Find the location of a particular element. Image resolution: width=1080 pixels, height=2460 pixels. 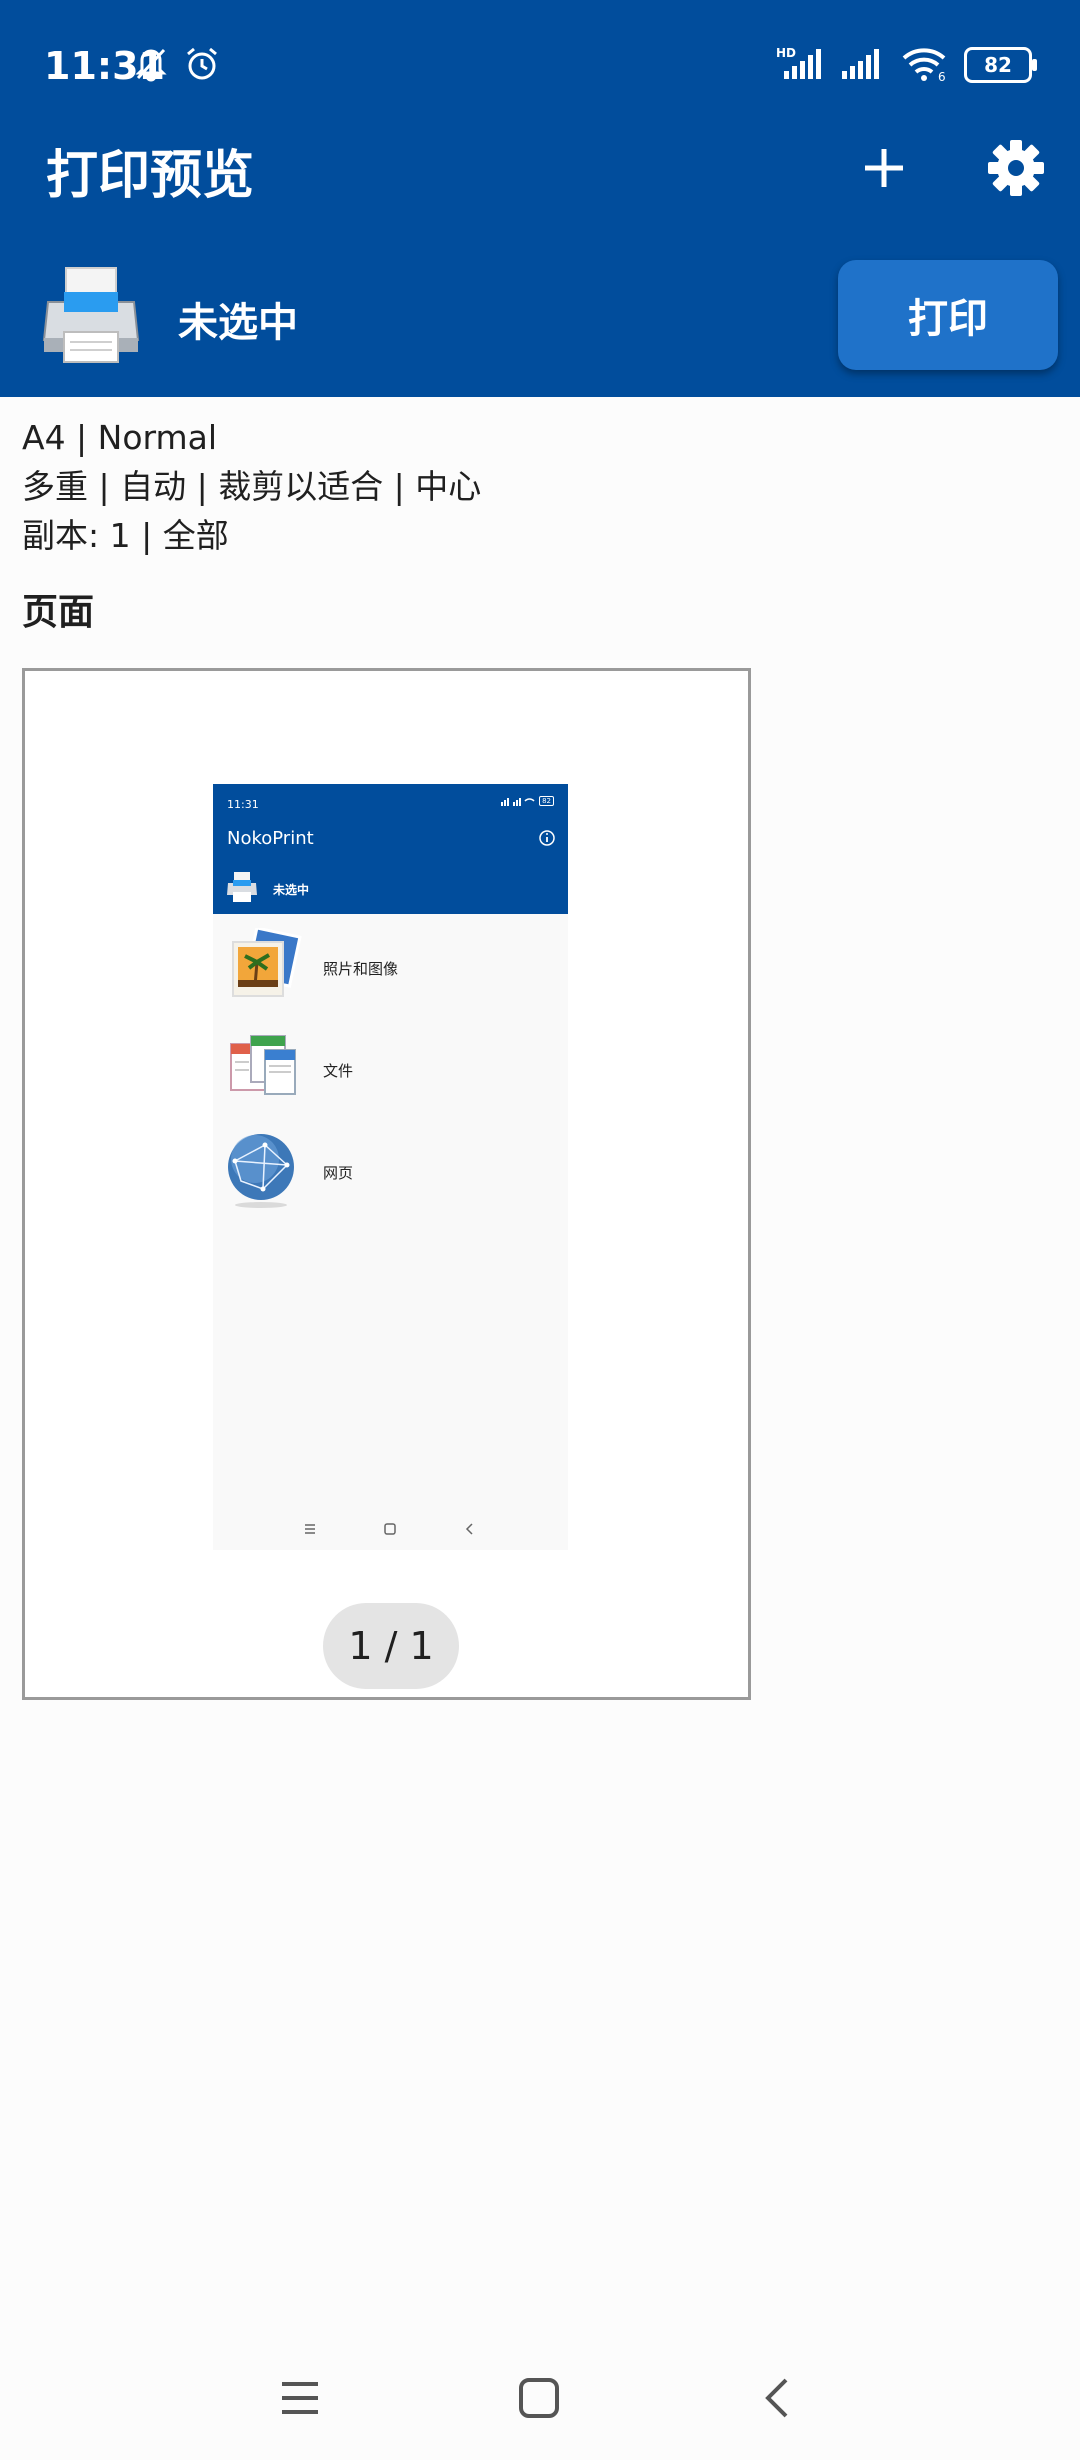

preview-item-web: 网页 is located at coordinates (289, 1172).